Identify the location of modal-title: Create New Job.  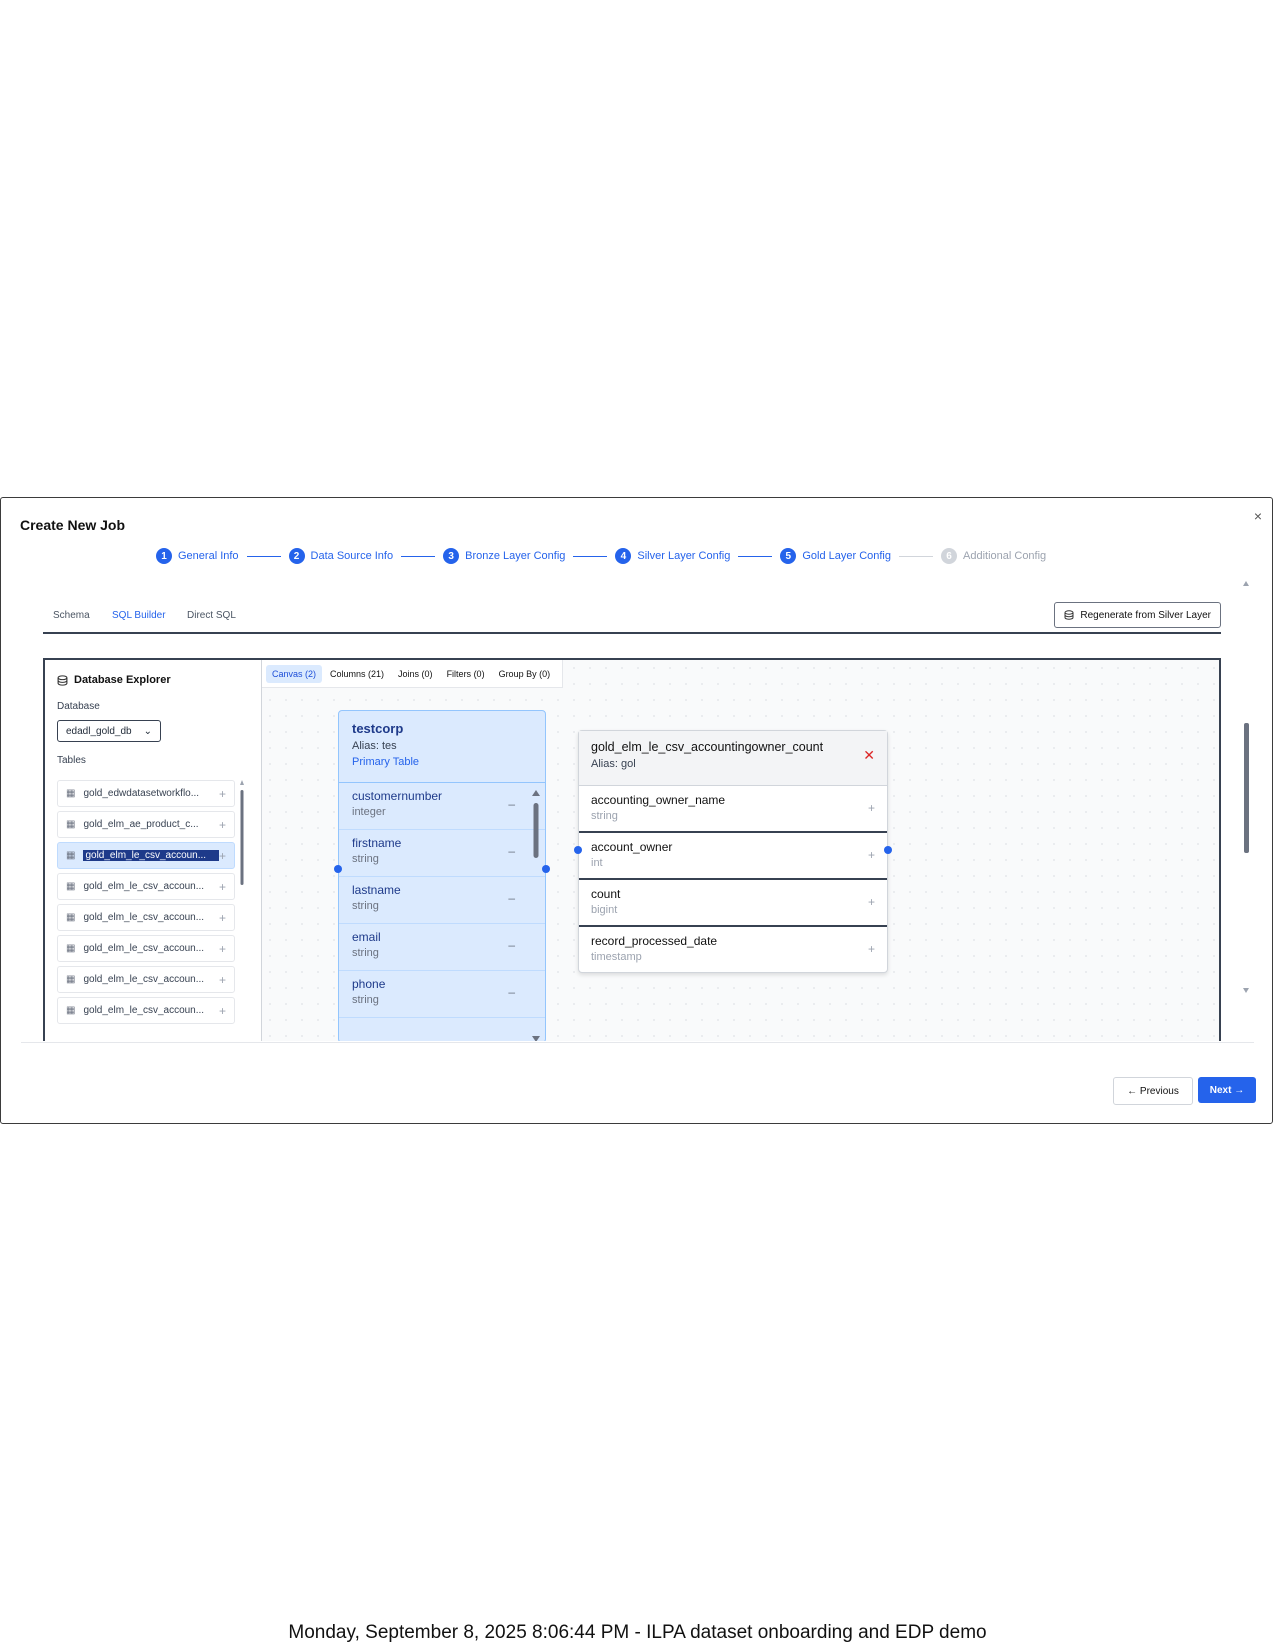
(73, 525).